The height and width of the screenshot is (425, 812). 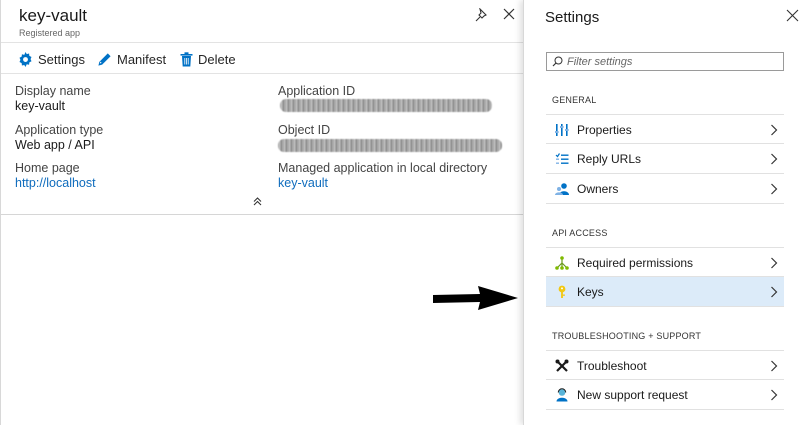 I want to click on settings-item-label: New support request, so click(x=632, y=395).